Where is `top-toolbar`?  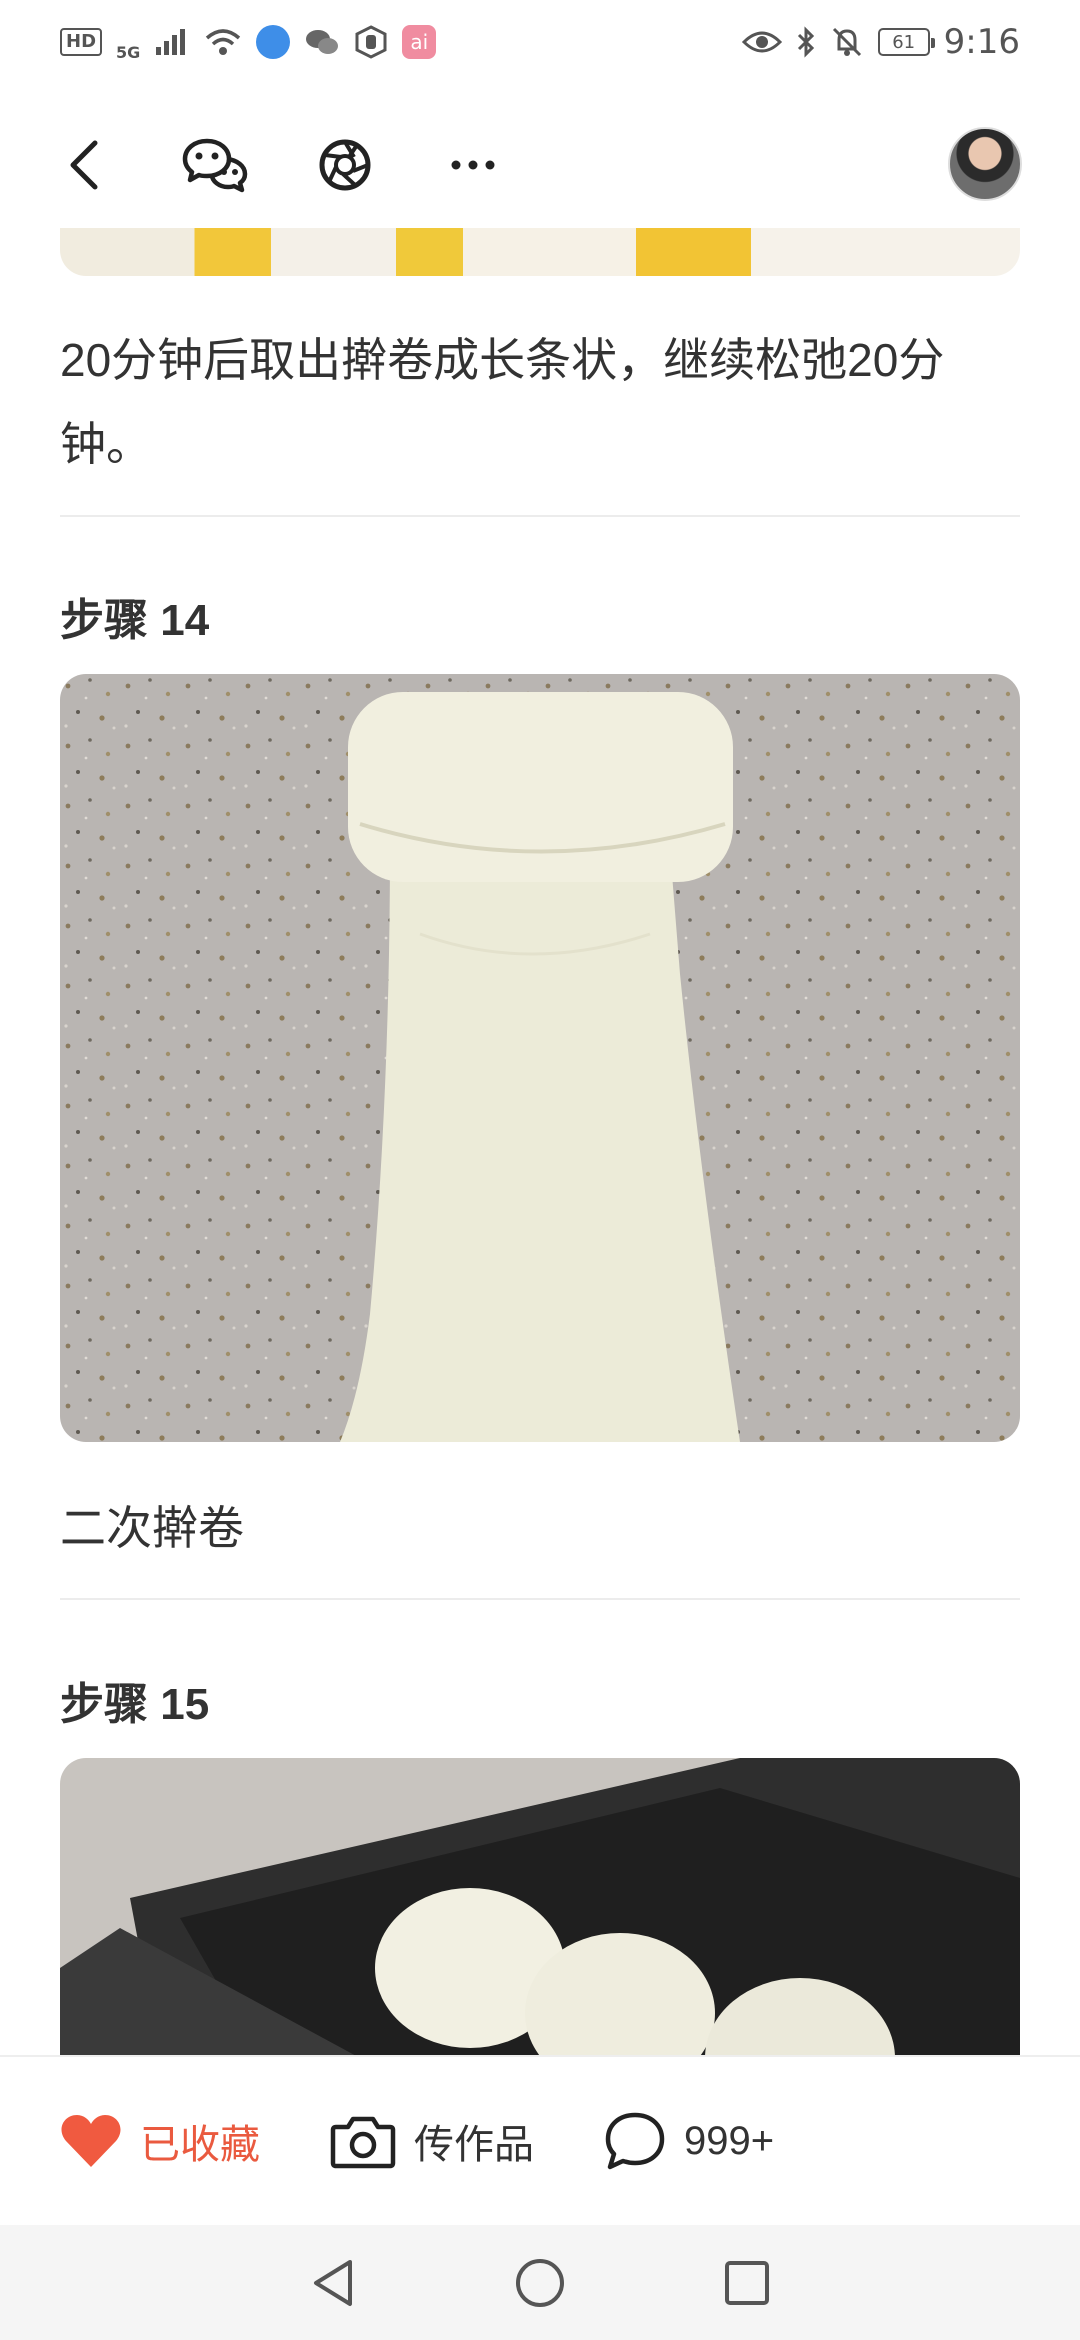 top-toolbar is located at coordinates (540, 165).